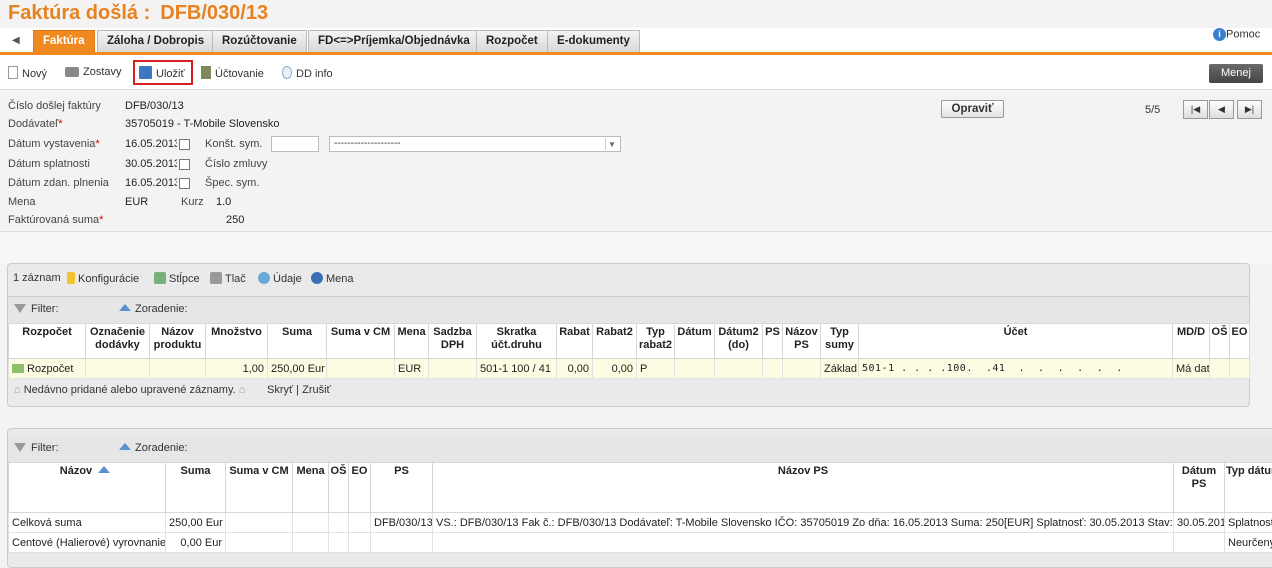  I want to click on col-header: Rabat2, so click(615, 341).